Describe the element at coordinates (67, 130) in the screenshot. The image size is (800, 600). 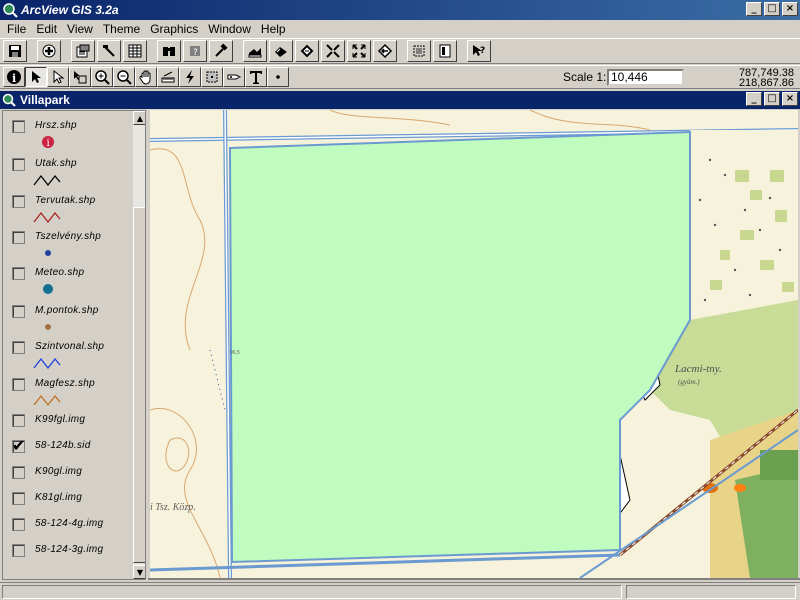
I see `toc-theme-item: Hrsz.shp i` at that location.